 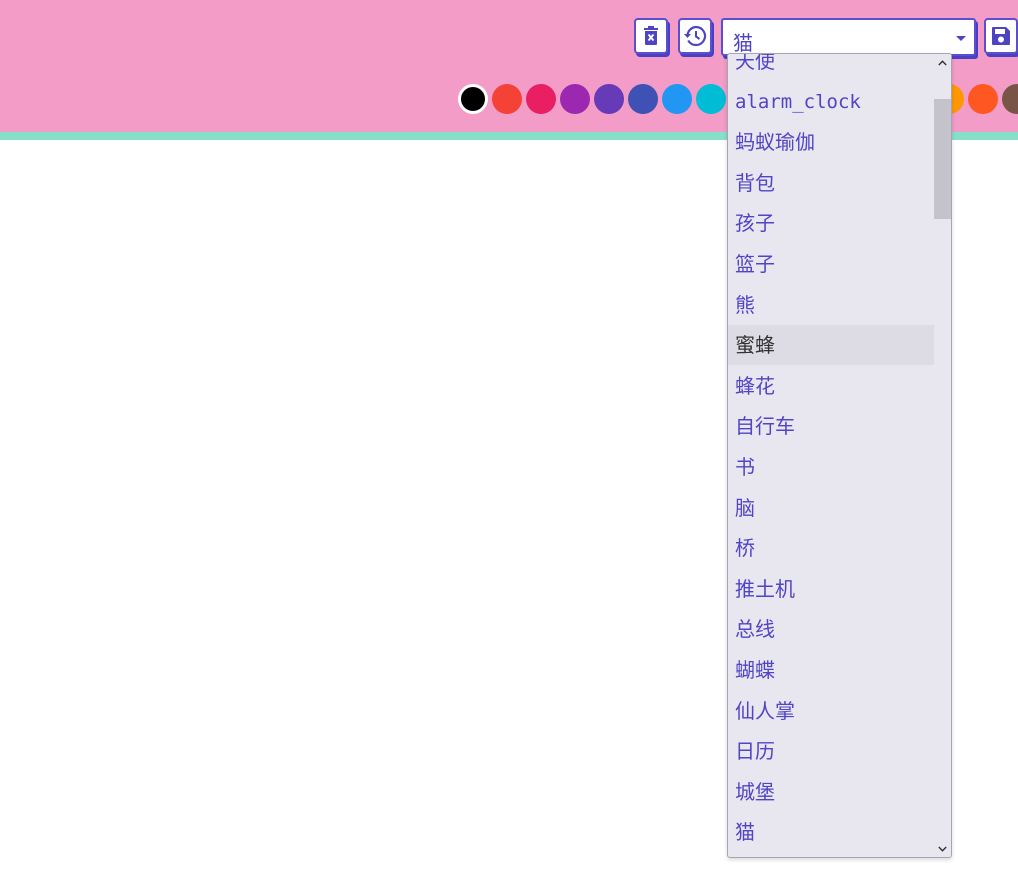 I want to click on dropdown-option: 日历, so click(x=831, y=751).